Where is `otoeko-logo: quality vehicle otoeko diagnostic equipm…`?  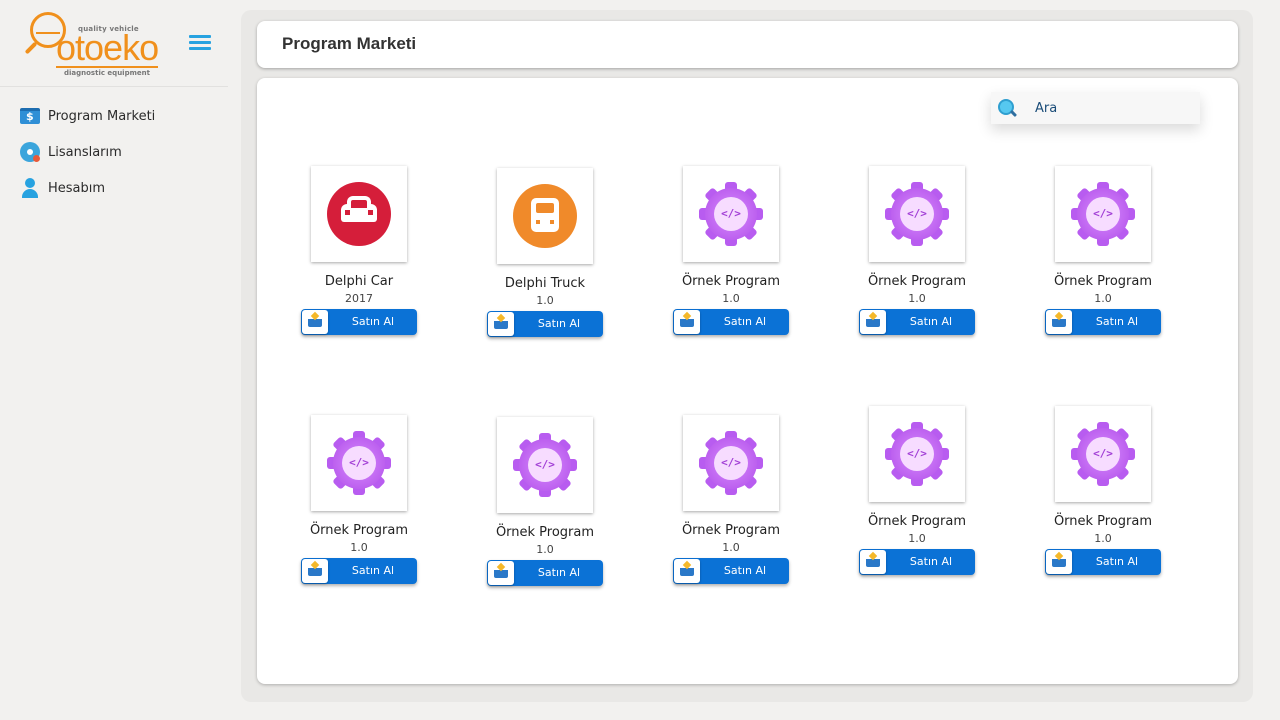
otoeko-logo: quality vehicle otoeko diagnostic equipm… is located at coordinates (94, 44).